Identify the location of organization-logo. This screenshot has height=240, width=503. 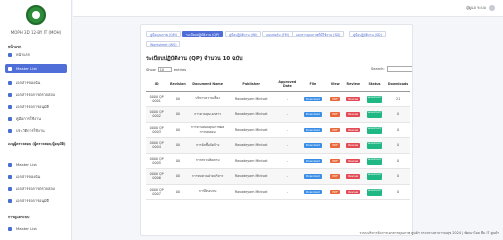
(36, 15).